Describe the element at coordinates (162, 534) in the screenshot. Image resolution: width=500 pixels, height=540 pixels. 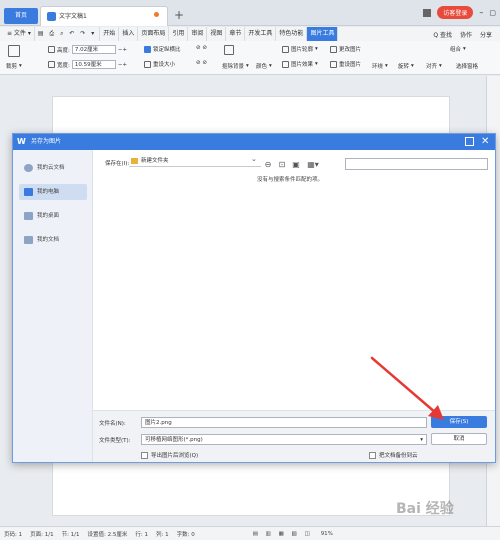
I see `status-col: 列: 1` at that location.